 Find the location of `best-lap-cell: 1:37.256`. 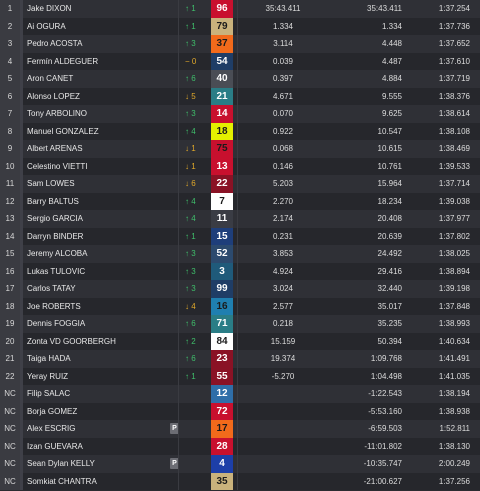

best-lap-cell: 1:37.256 is located at coordinates (454, 481).